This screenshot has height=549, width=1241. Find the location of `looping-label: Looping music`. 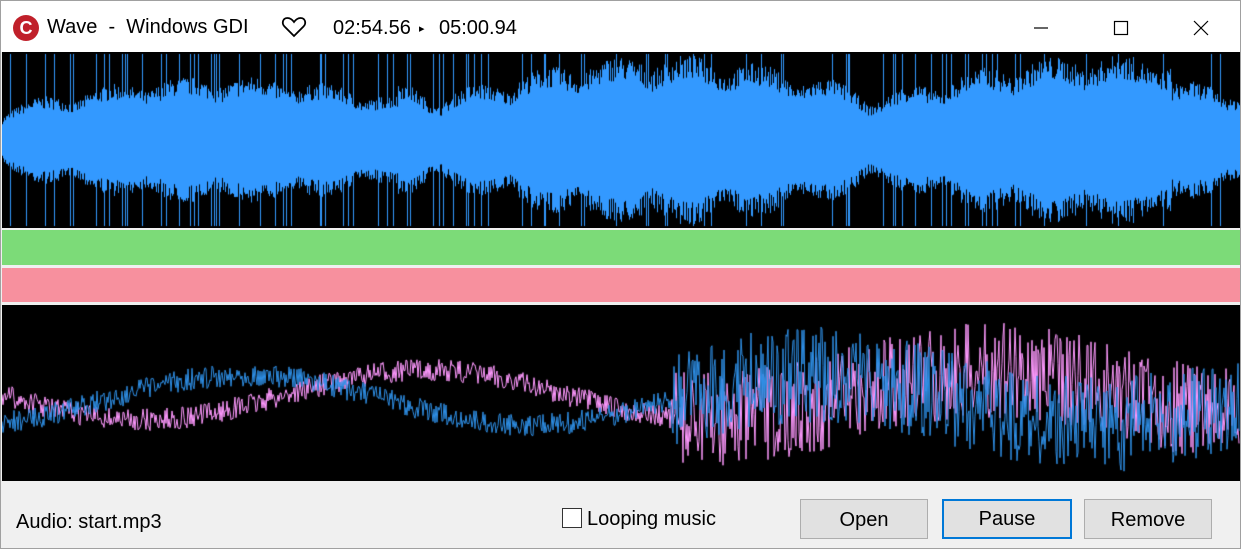

looping-label: Looping music is located at coordinates (651, 519).